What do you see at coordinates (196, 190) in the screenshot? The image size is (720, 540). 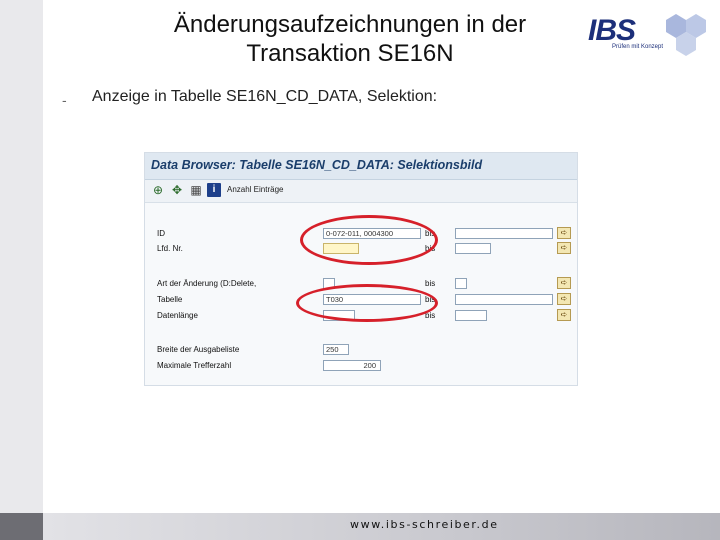 I see `save-variant-icon: ▦` at bounding box center [196, 190].